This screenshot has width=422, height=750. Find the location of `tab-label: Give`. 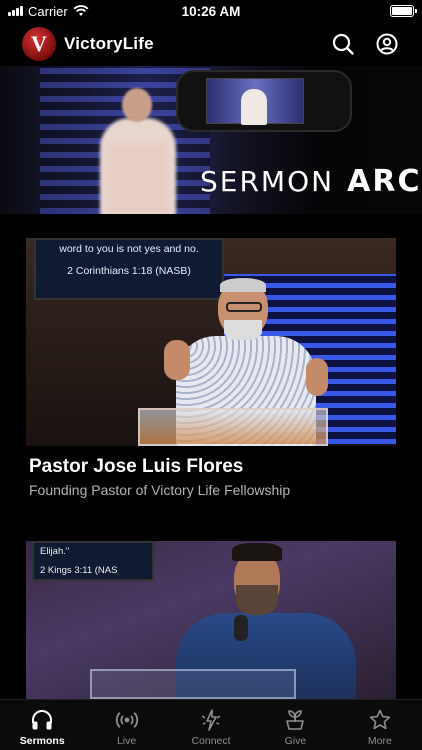

tab-label: Give is located at coordinates (295, 741).